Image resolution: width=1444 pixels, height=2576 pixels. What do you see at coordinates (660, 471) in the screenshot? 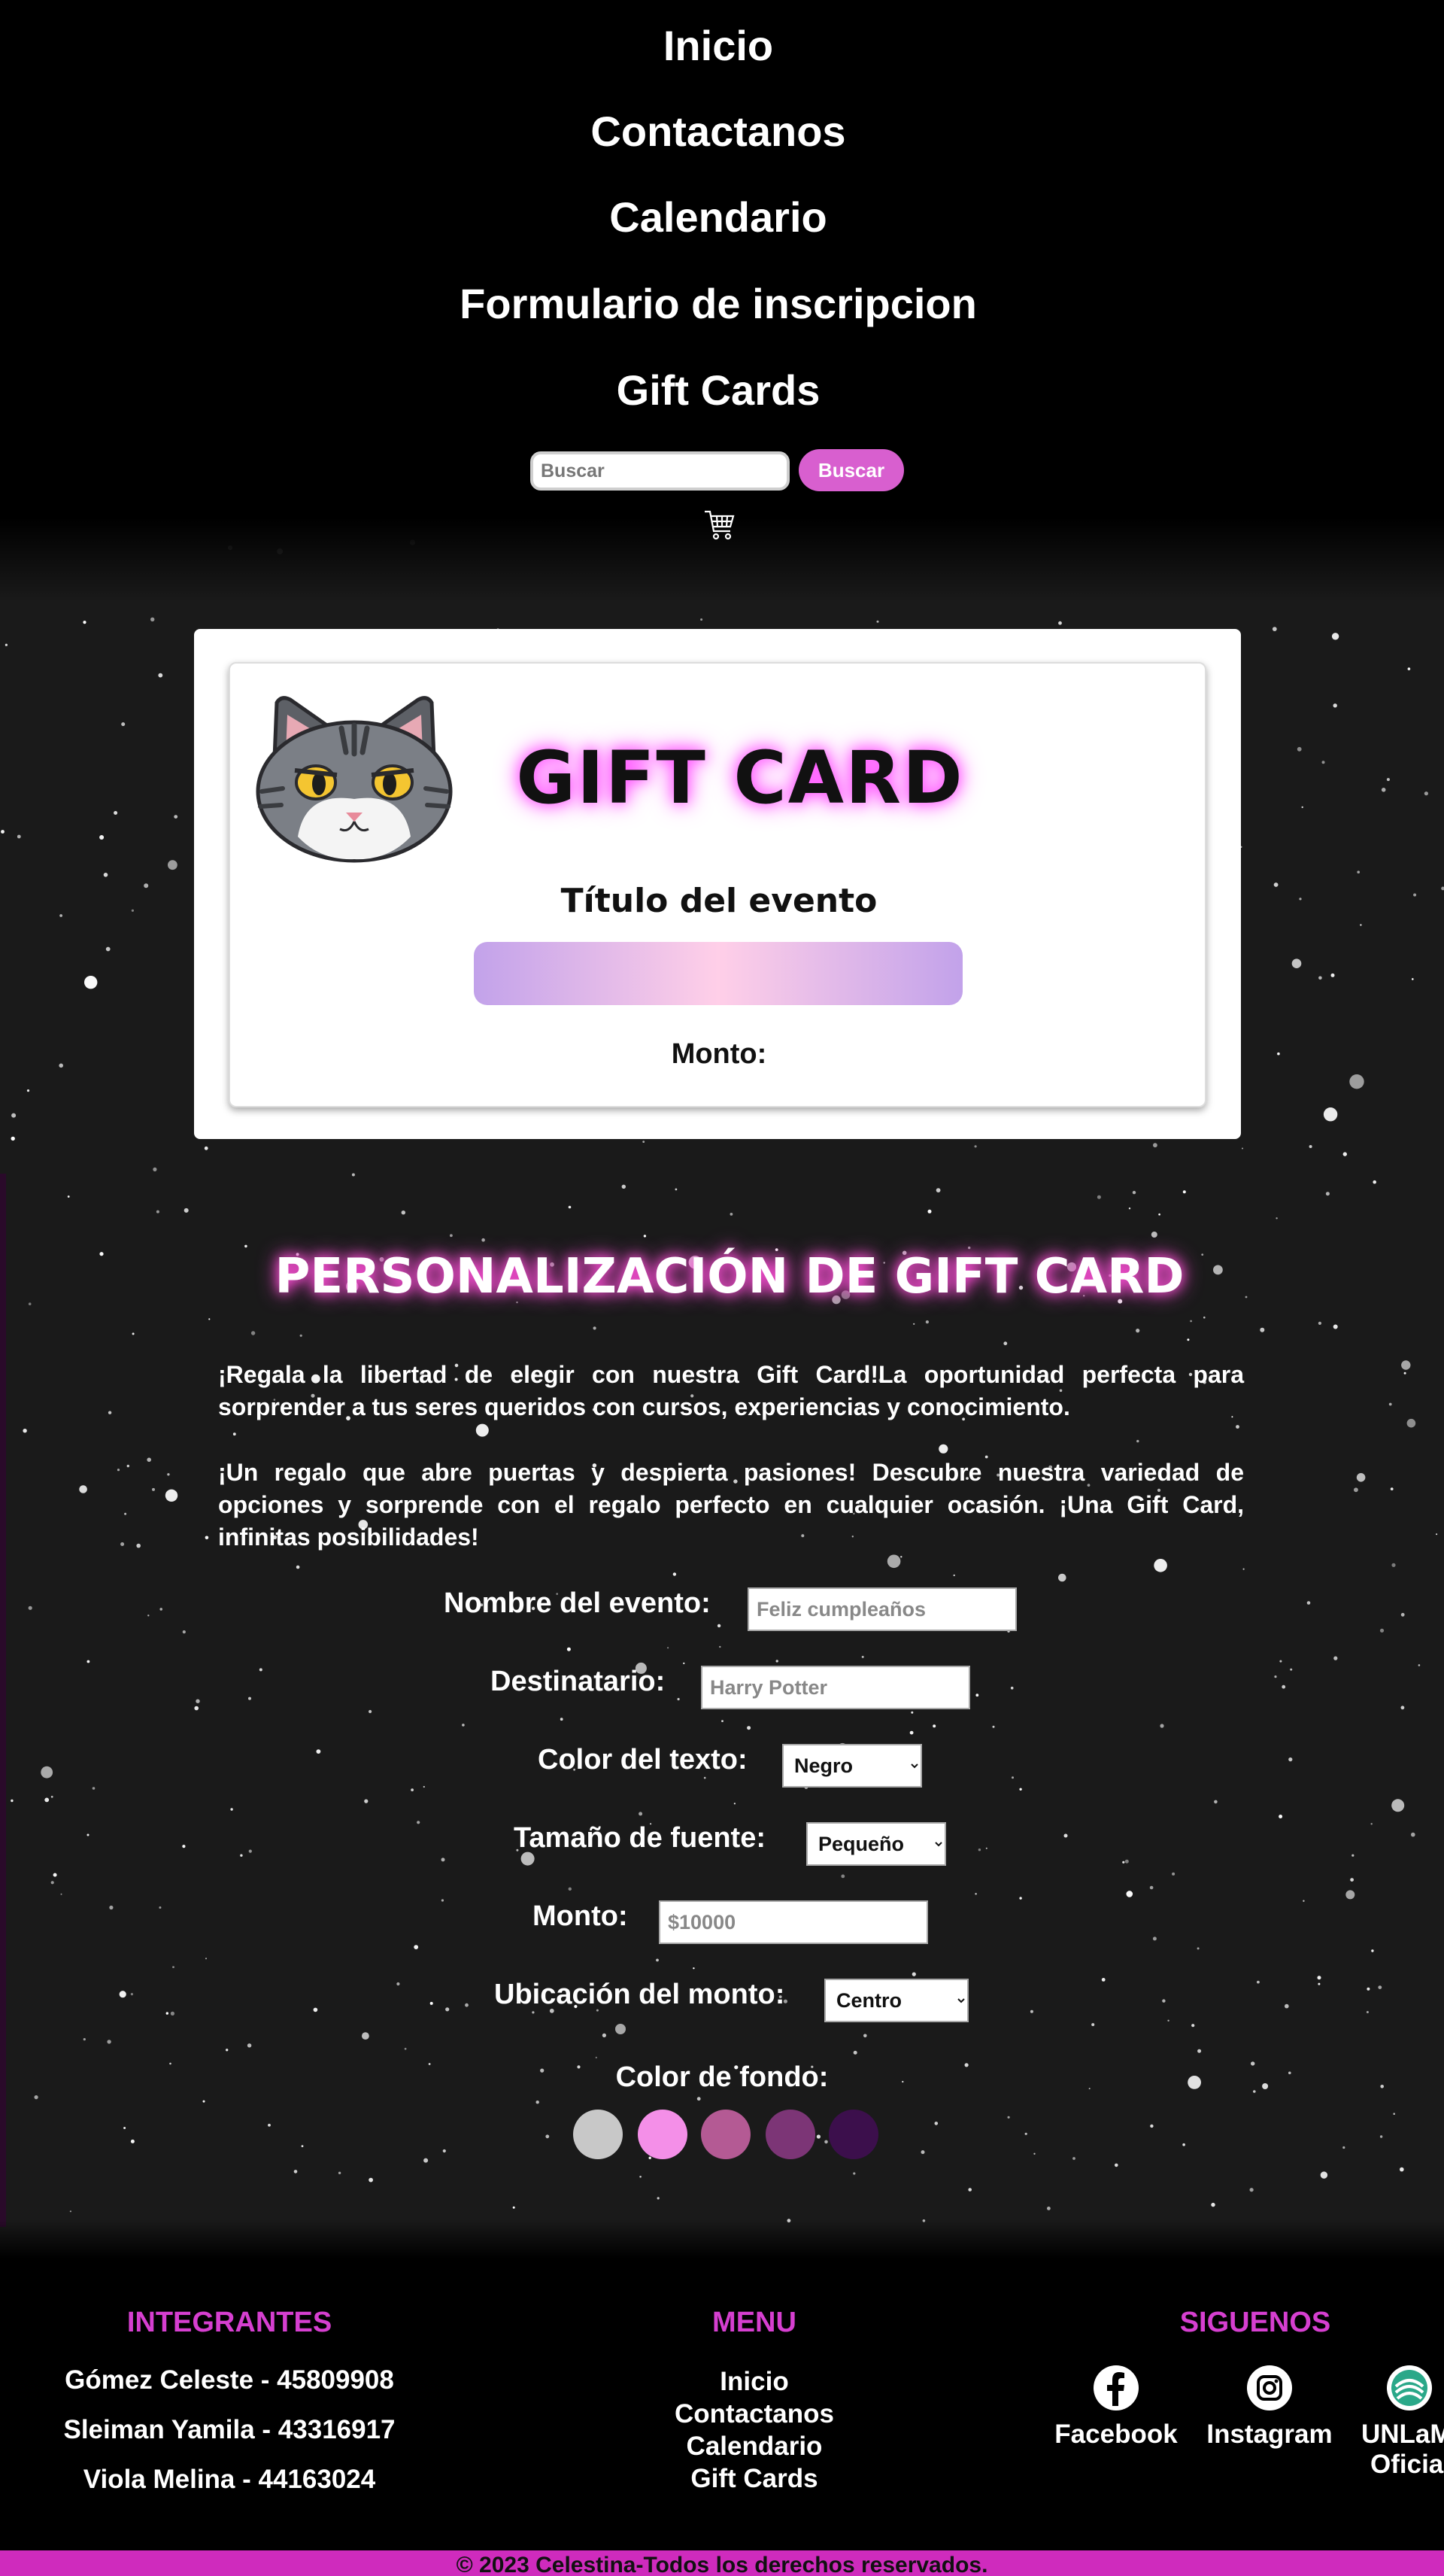
I see `search-input` at bounding box center [660, 471].